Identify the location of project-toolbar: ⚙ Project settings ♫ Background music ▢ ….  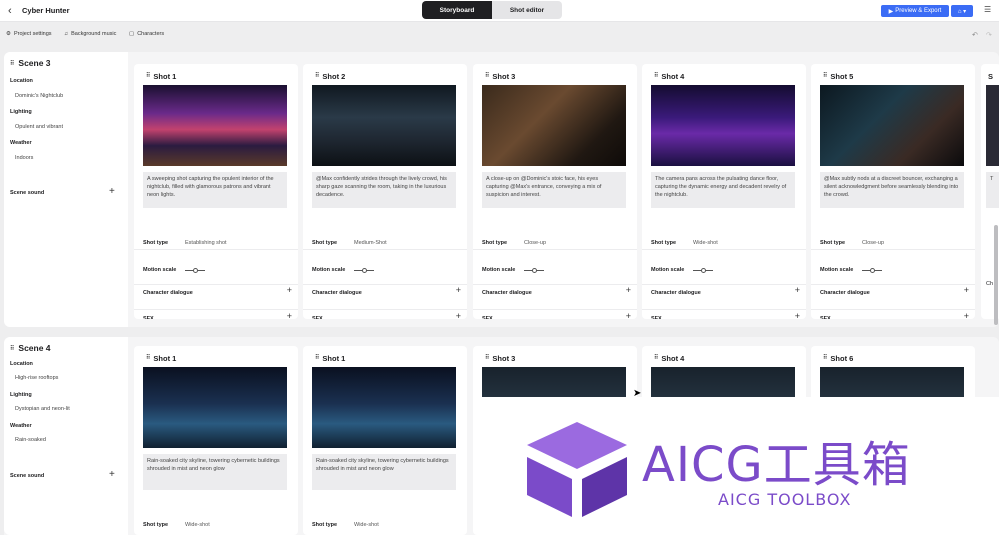
(499, 35).